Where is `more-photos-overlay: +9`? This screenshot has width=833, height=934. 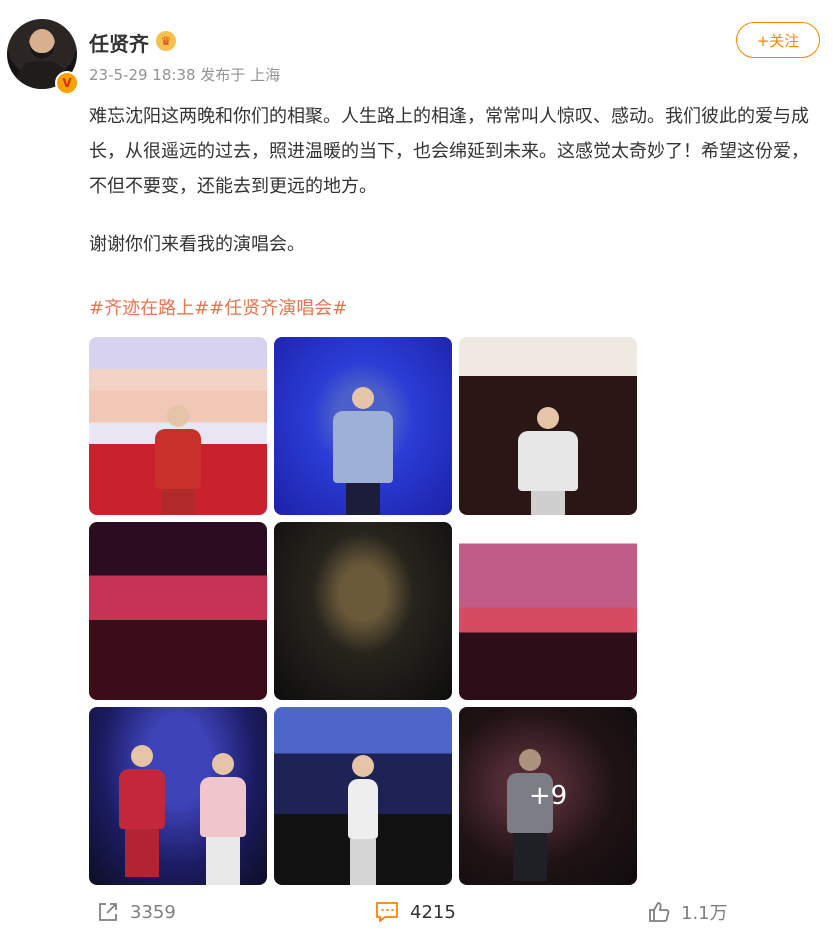
more-photos-overlay: +9 is located at coordinates (548, 796).